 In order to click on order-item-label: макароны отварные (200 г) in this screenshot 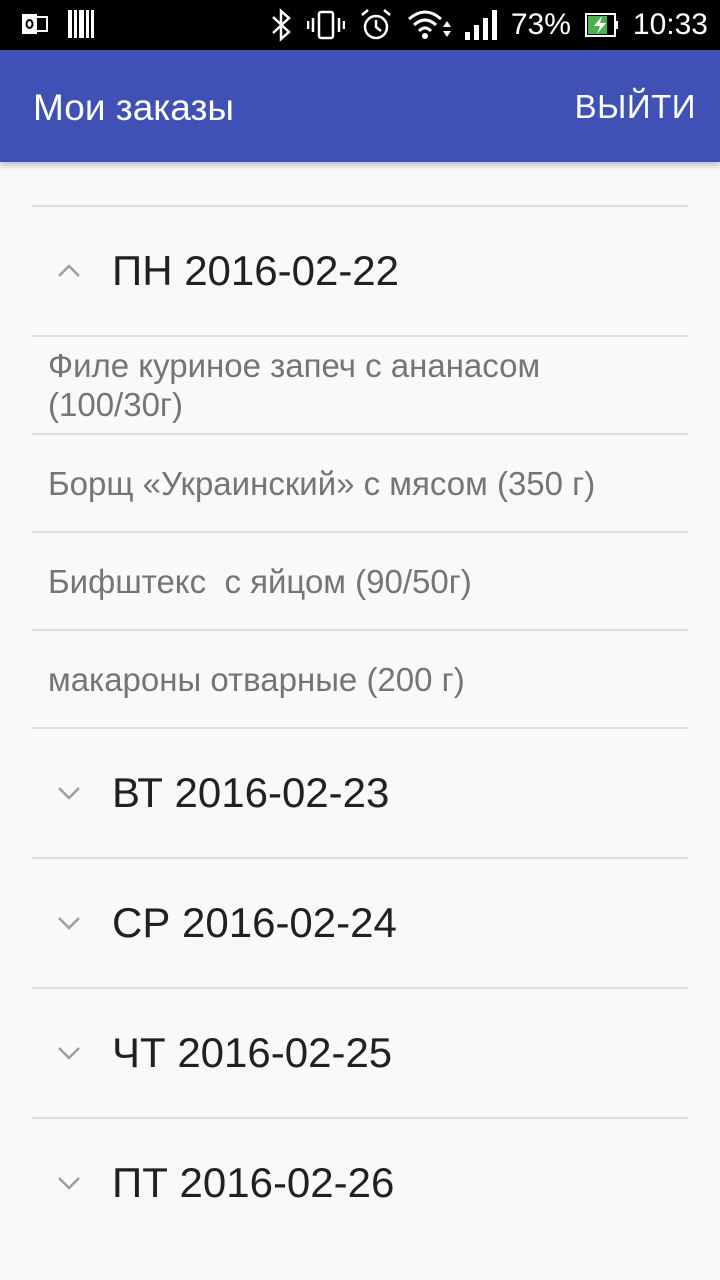, I will do `click(256, 679)`.